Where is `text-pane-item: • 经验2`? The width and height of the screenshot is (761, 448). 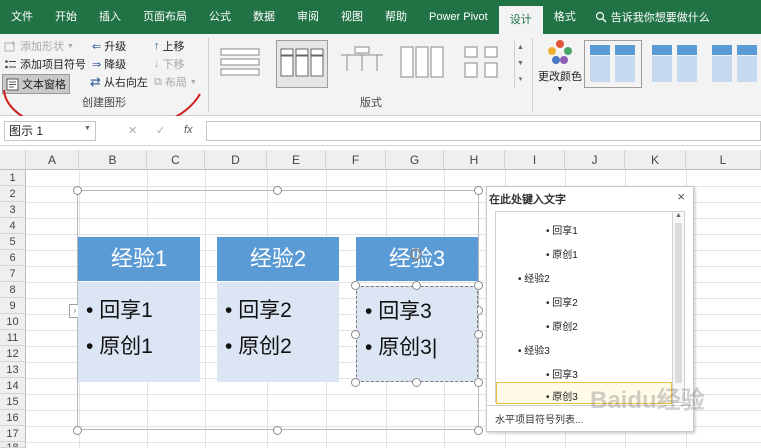
text-pane-item: • 经验2 is located at coordinates (534, 277).